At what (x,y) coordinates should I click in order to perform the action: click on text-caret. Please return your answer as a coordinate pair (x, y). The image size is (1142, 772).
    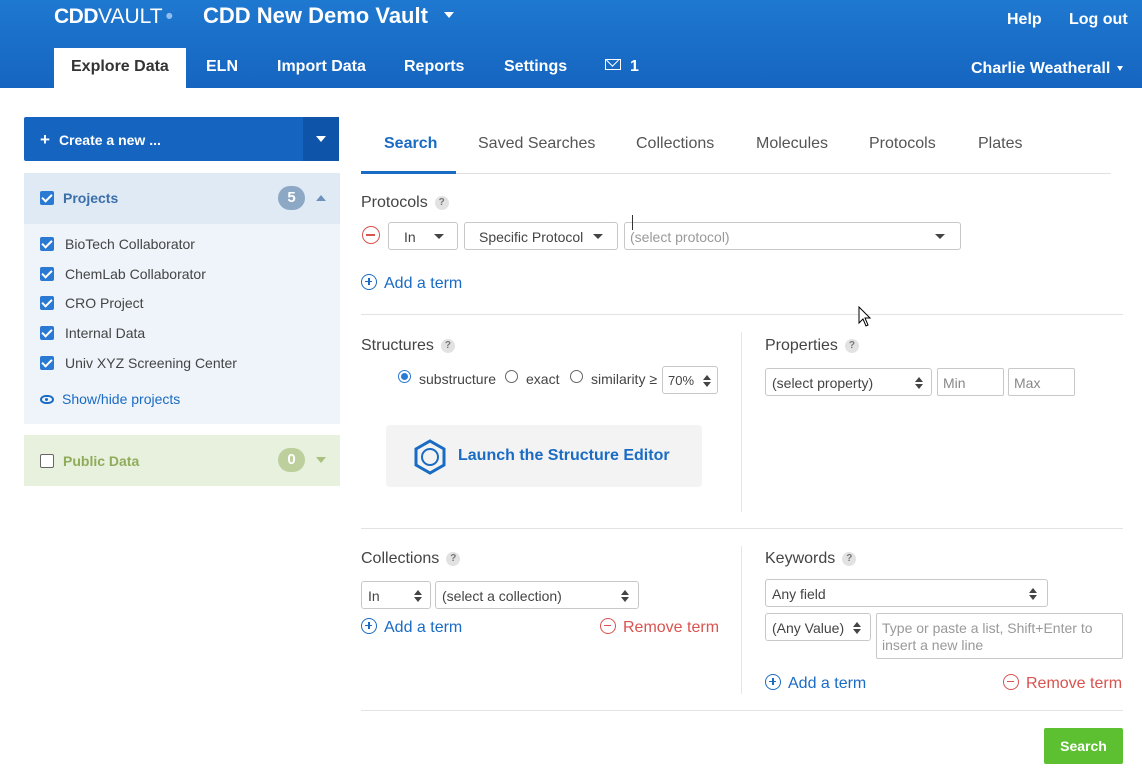
    Looking at the image, I should click on (632, 222).